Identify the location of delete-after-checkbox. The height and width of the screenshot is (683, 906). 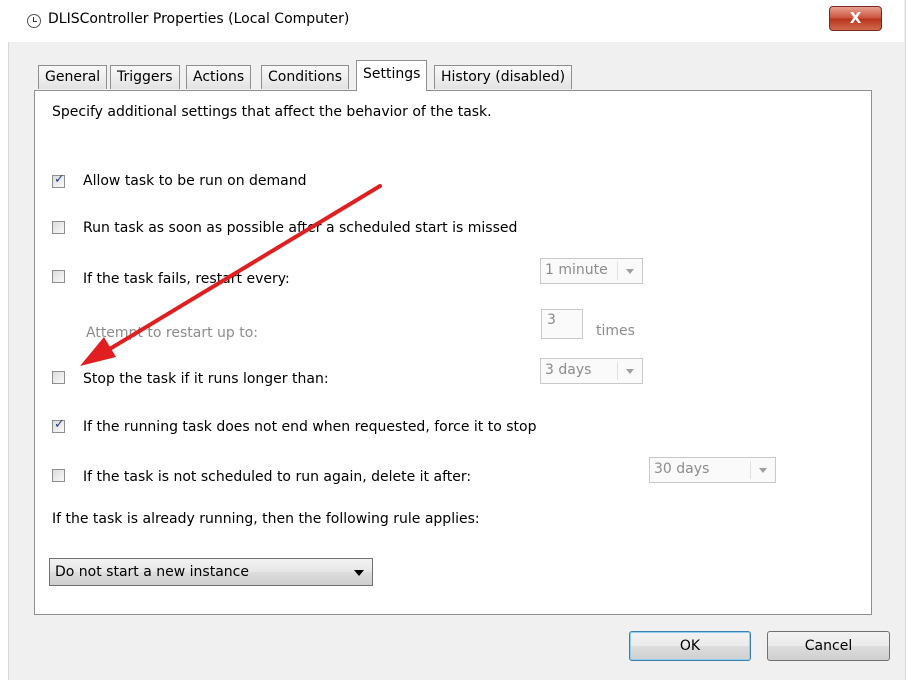
(58, 475).